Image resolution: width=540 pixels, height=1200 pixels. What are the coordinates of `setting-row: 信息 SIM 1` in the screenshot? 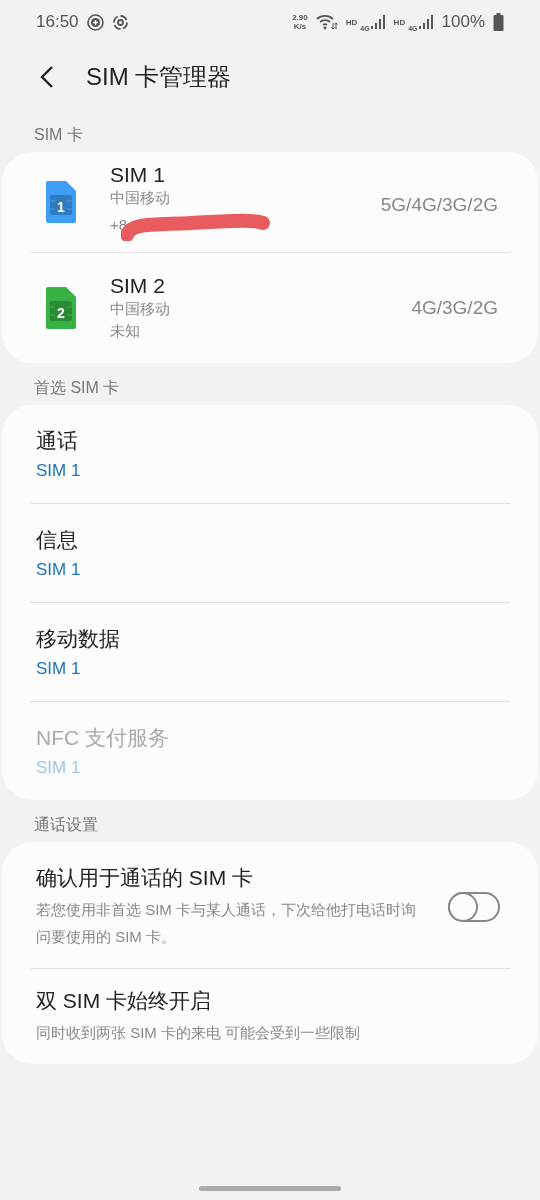 It's located at (270, 553).